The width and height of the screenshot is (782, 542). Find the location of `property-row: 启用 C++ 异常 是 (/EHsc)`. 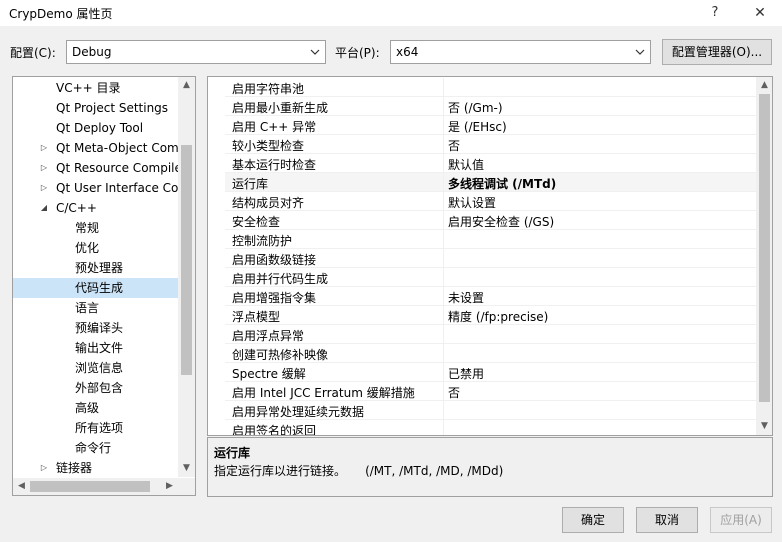

property-row: 启用 C++ 异常 是 (/EHsc) is located at coordinates (482, 125).